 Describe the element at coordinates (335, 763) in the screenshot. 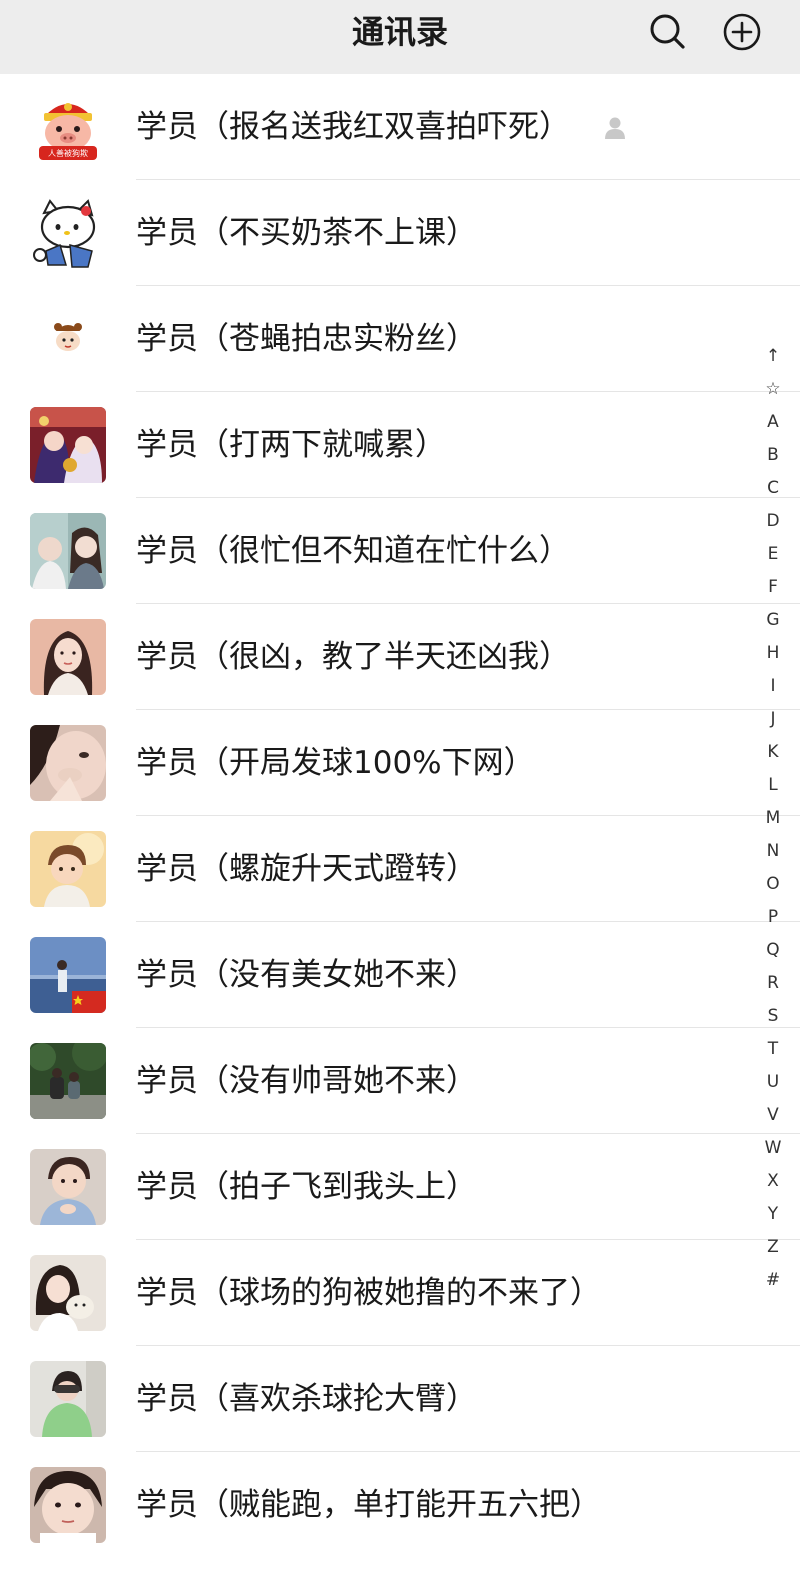

I see `contact-name: 学员（开局发球100%下网）` at that location.